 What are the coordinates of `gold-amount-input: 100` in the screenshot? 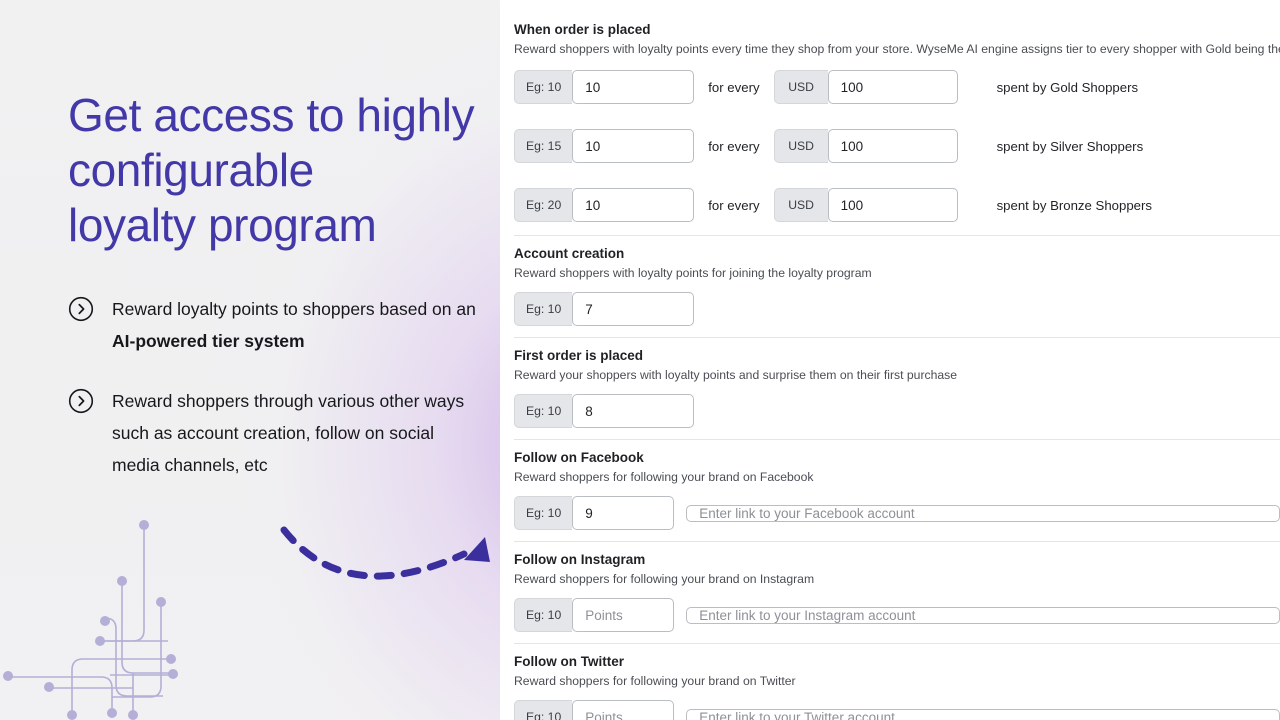 It's located at (892, 87).